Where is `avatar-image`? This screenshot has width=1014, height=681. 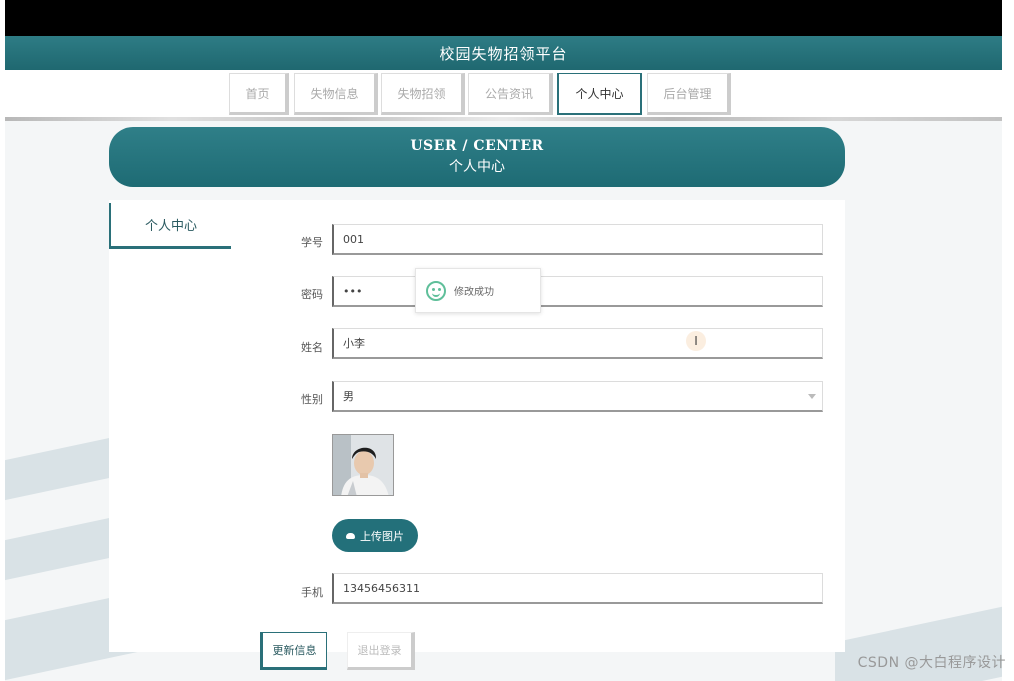 avatar-image is located at coordinates (363, 465).